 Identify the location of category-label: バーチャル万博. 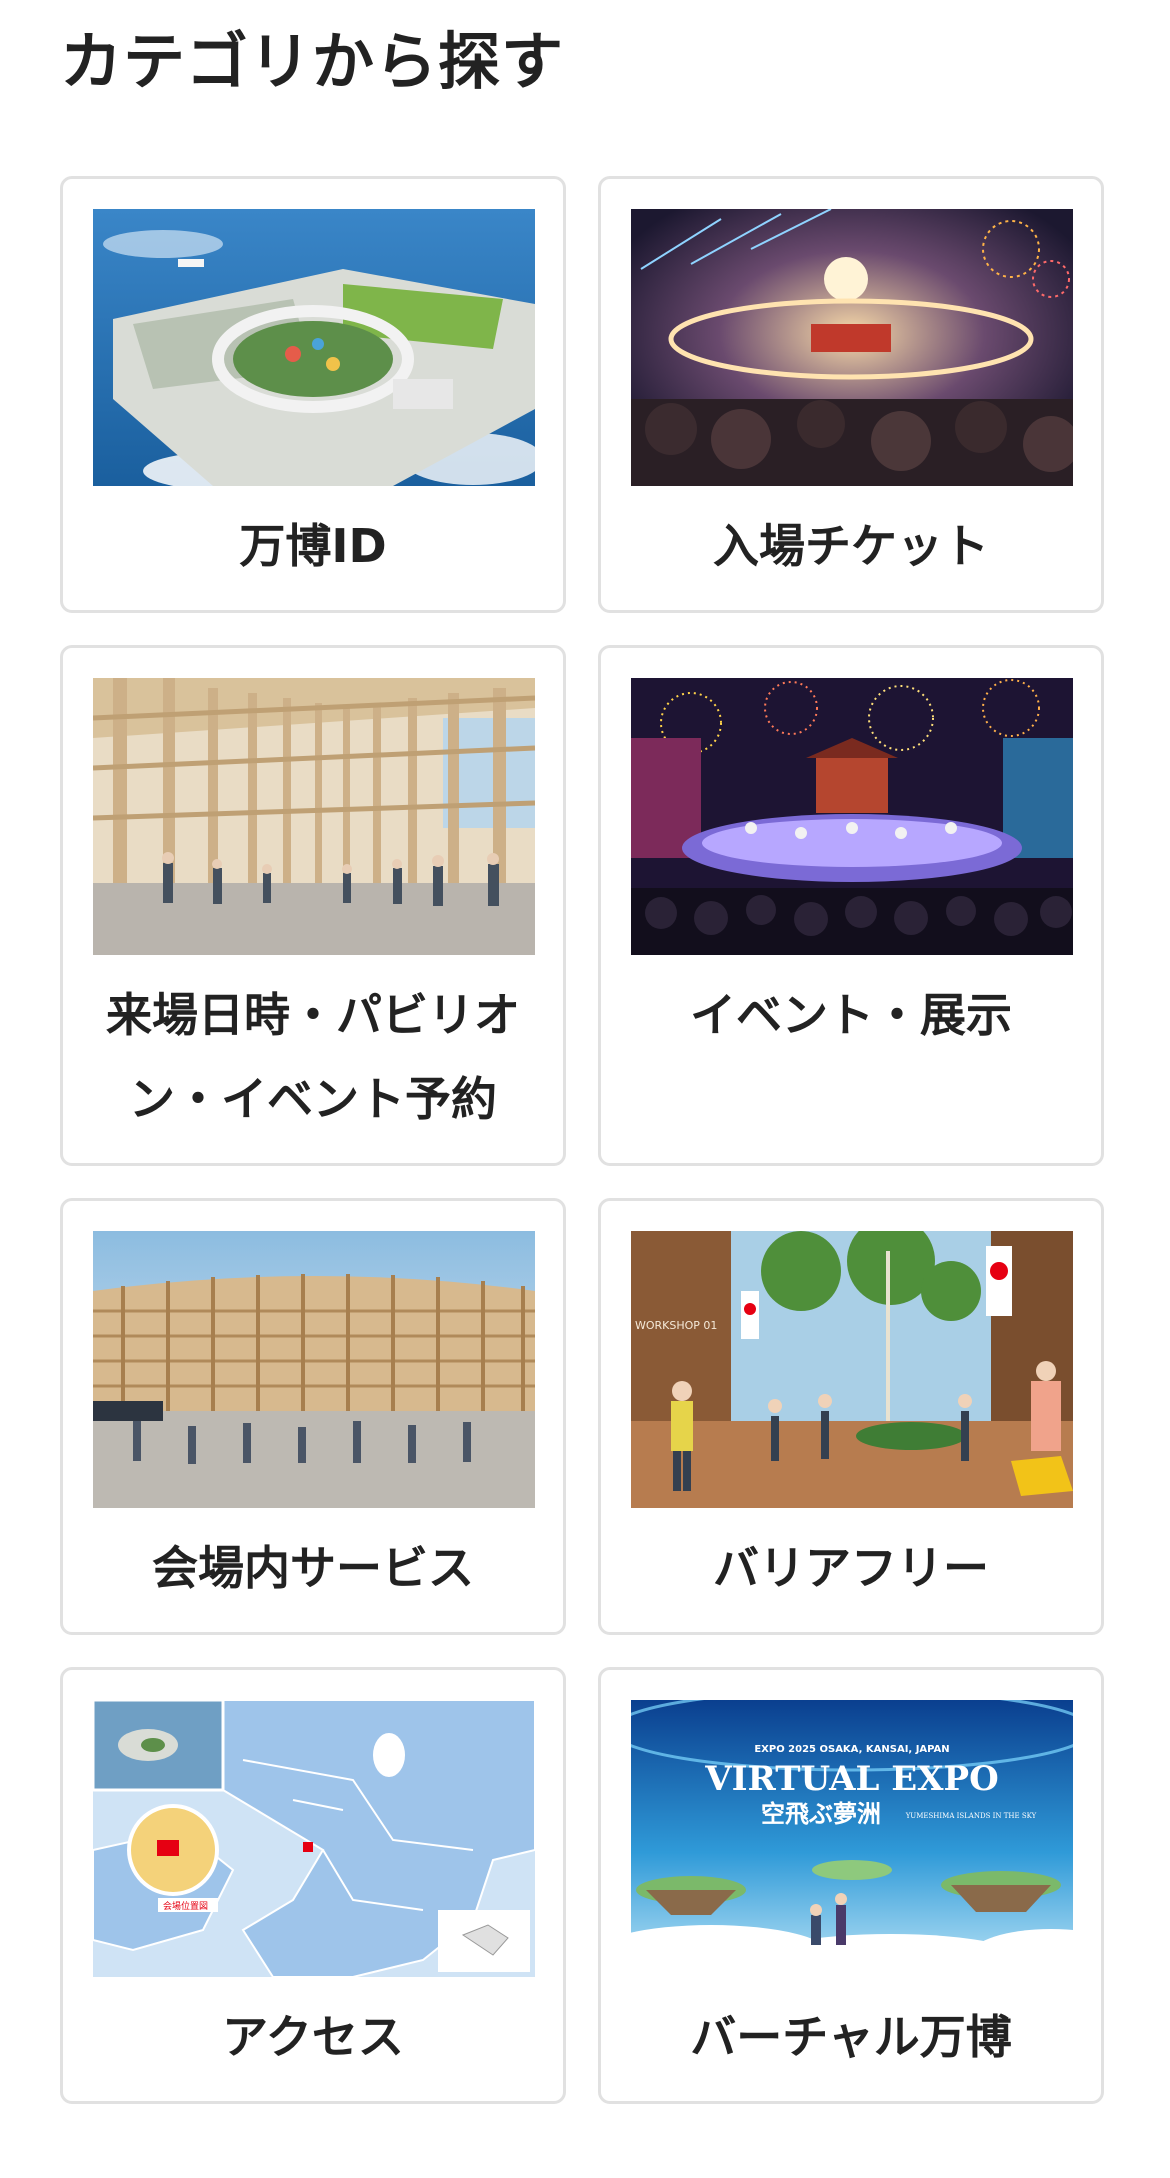
(851, 2037).